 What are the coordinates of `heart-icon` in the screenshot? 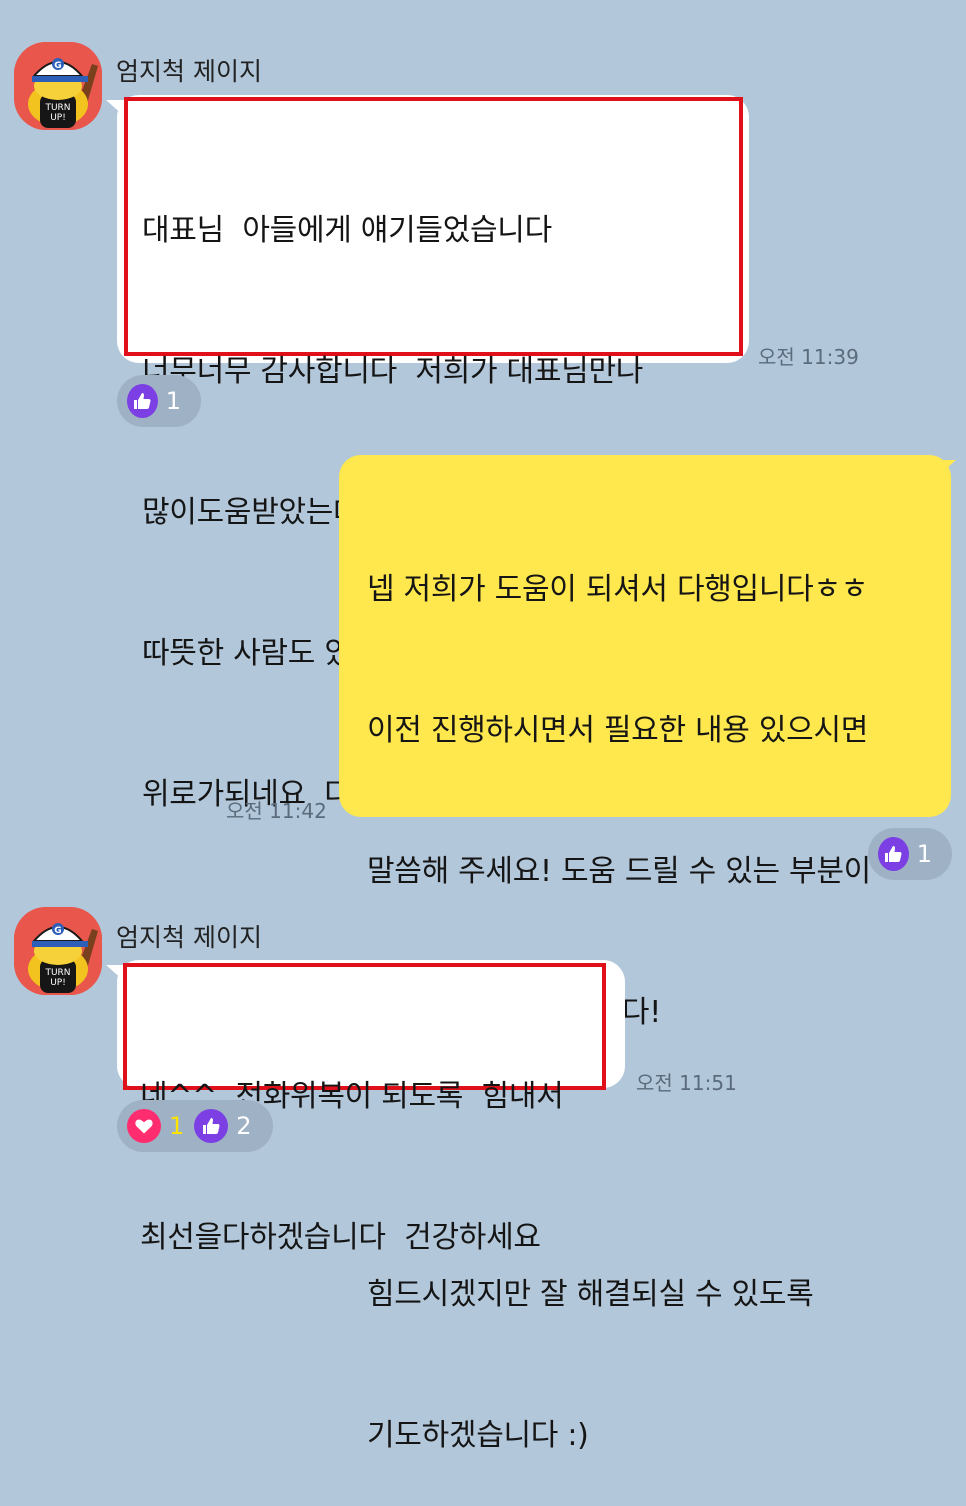 It's located at (144, 1126).